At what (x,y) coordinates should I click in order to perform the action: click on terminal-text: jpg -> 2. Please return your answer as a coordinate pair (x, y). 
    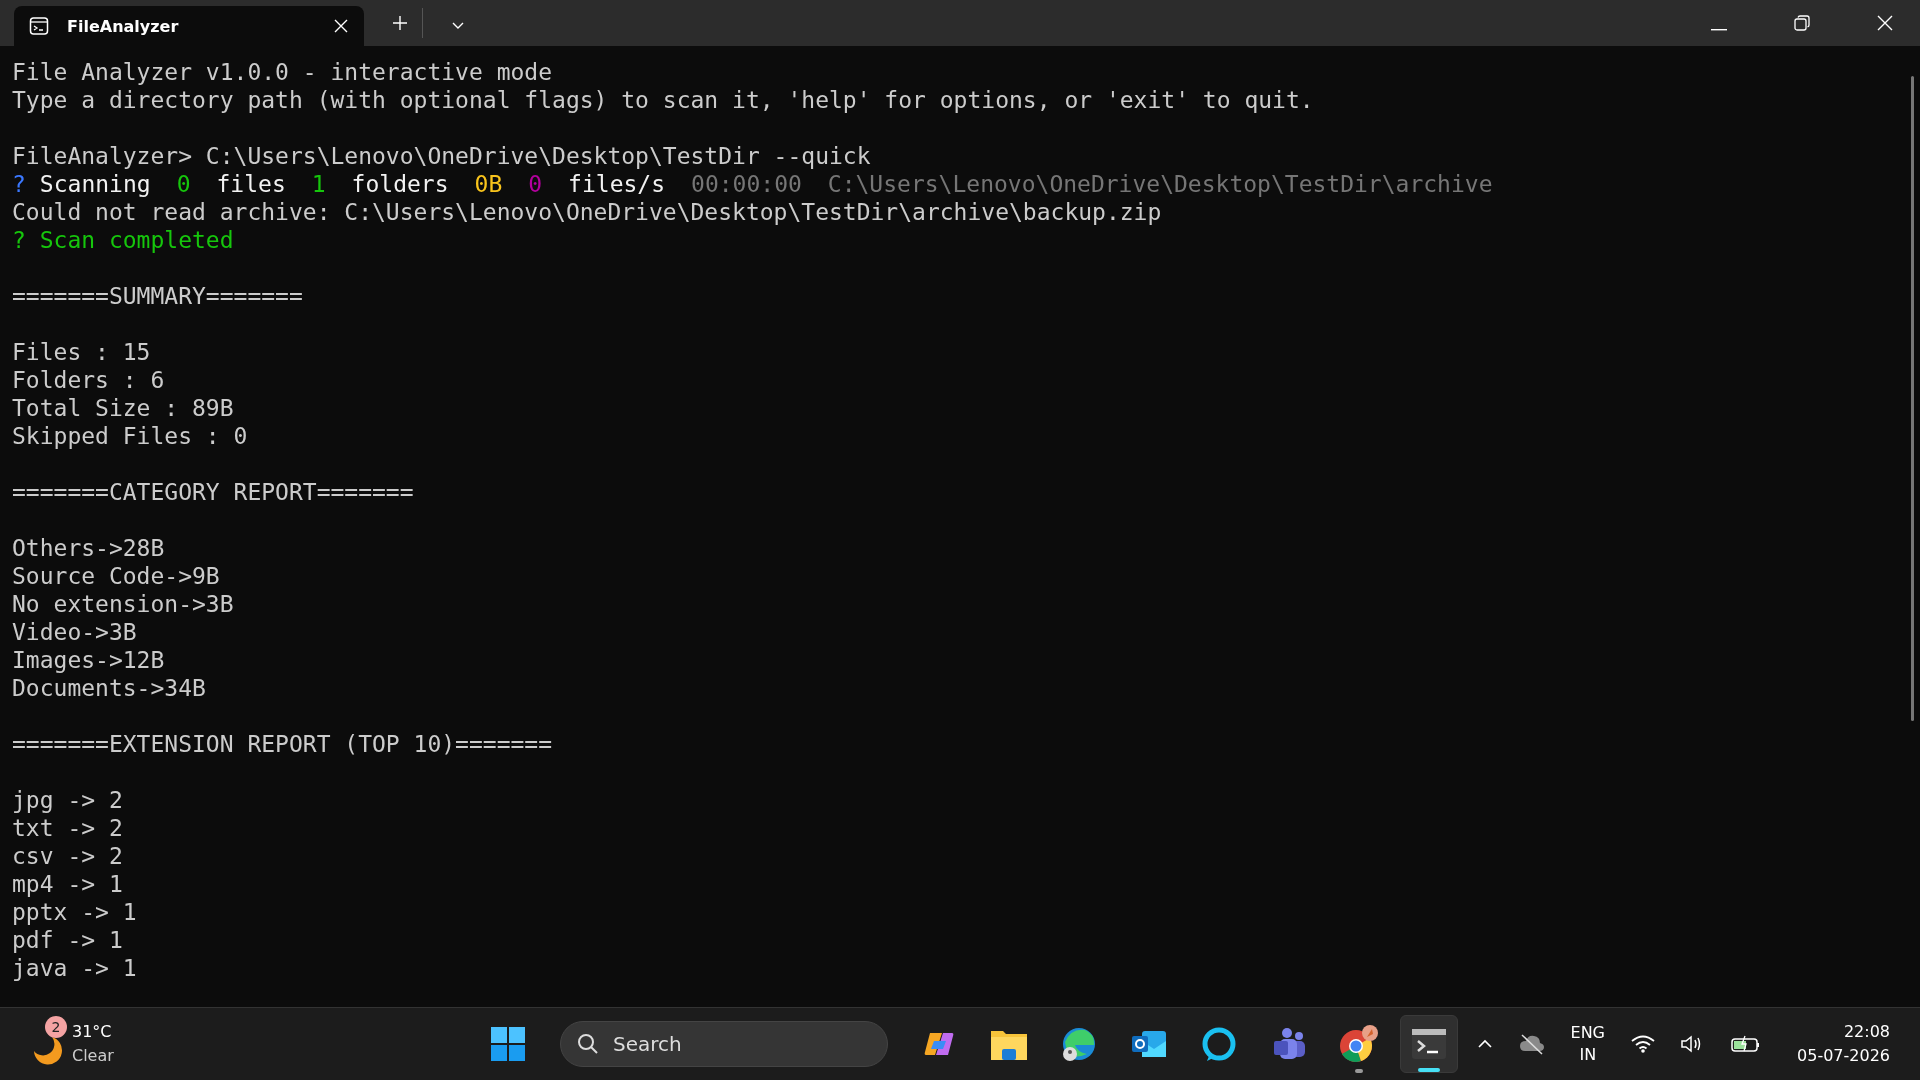
    Looking at the image, I should click on (67, 800).